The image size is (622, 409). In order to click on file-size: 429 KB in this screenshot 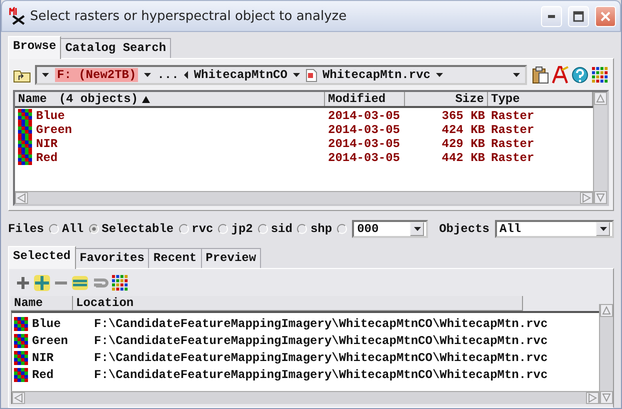, I will do `click(463, 144)`.